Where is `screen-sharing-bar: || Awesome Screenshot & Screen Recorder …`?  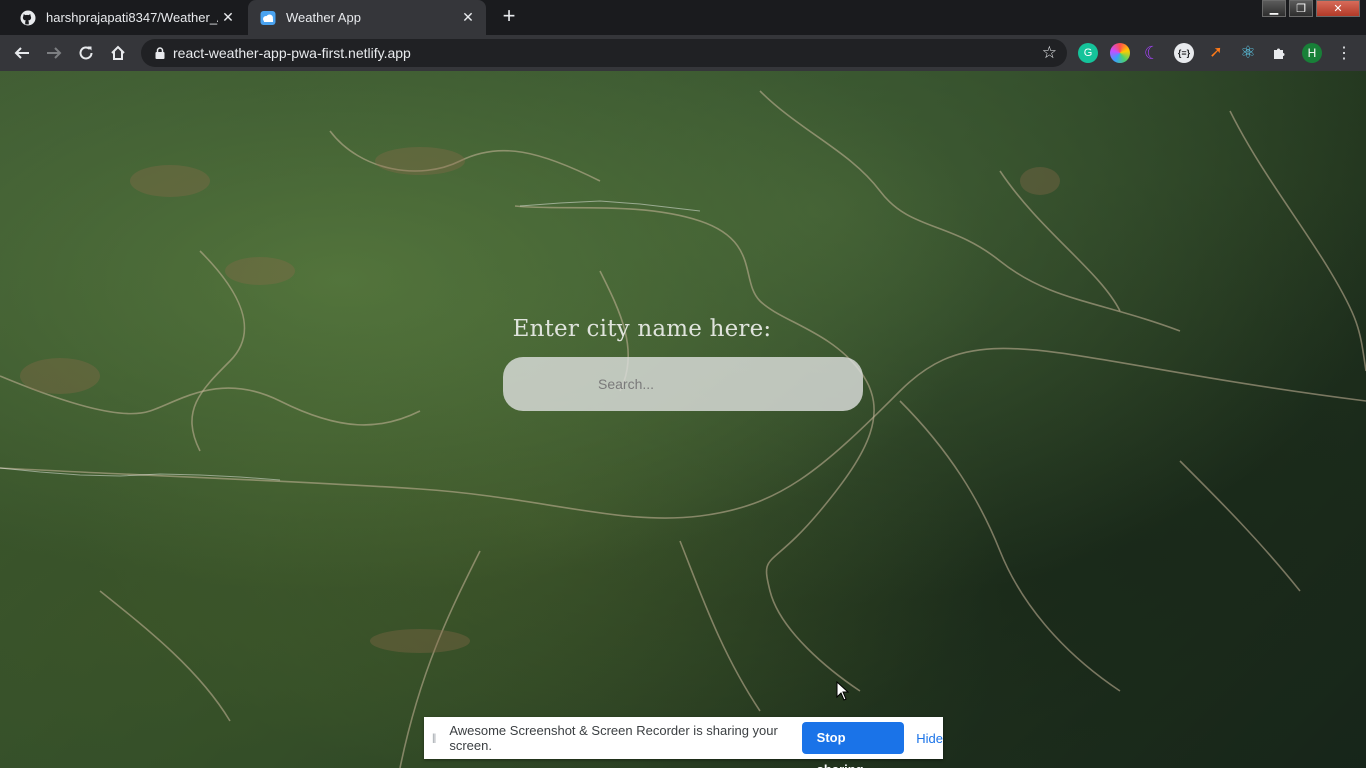
screen-sharing-bar: || Awesome Screenshot & Screen Recorder … is located at coordinates (683, 742).